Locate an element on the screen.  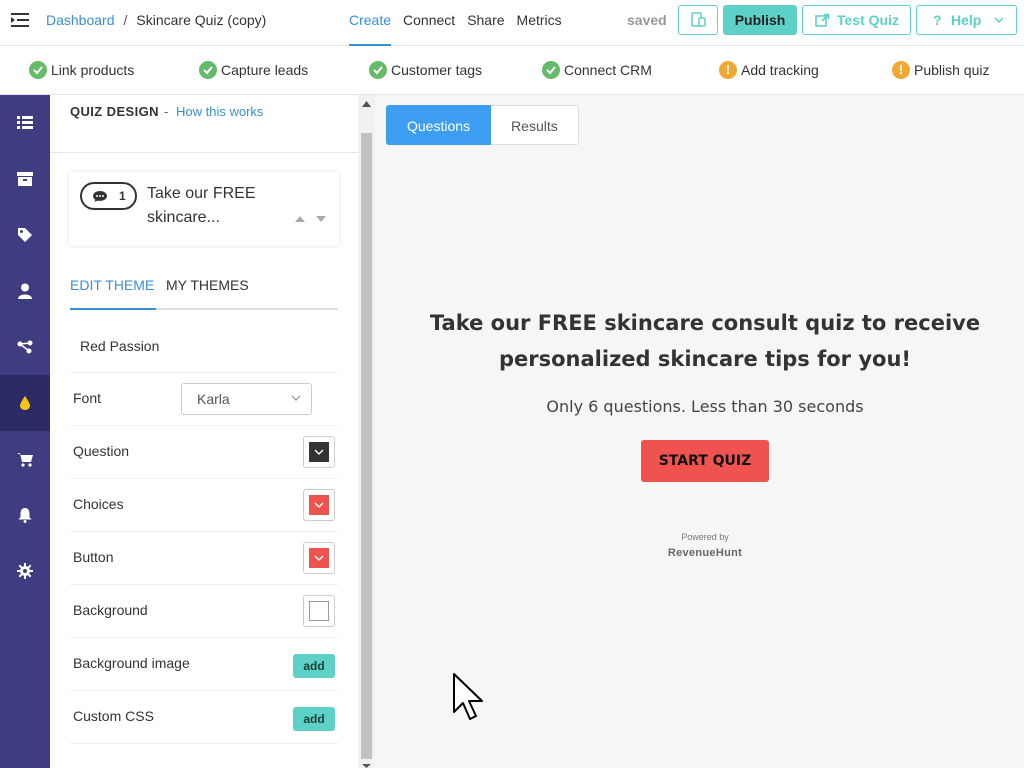
rail-logic is located at coordinates (25, 347).